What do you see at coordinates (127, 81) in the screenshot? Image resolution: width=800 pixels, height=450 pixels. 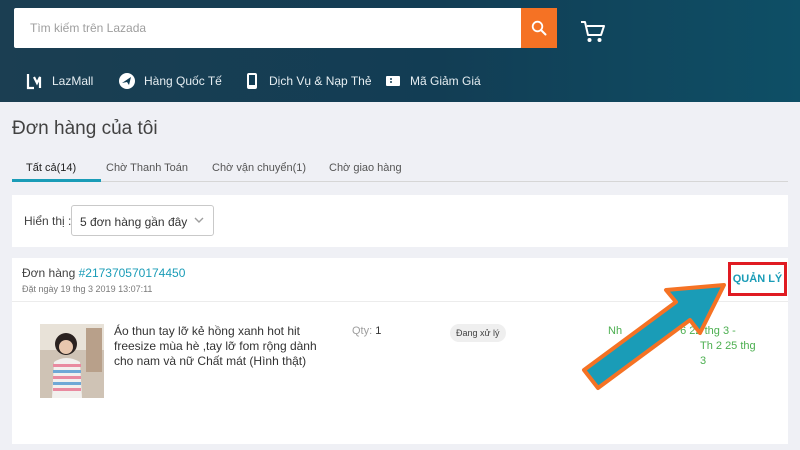 I see `plane-icon` at bounding box center [127, 81].